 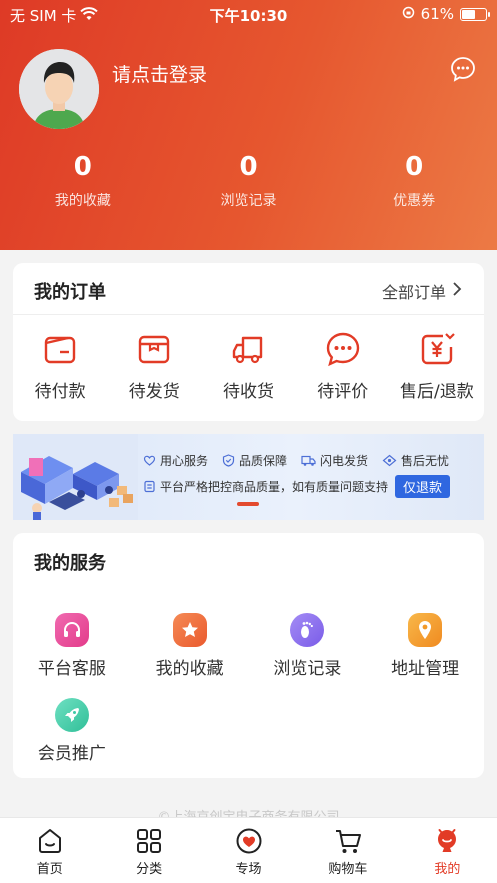 What do you see at coordinates (75, 477) in the screenshot?
I see `warehouse-illustration` at bounding box center [75, 477].